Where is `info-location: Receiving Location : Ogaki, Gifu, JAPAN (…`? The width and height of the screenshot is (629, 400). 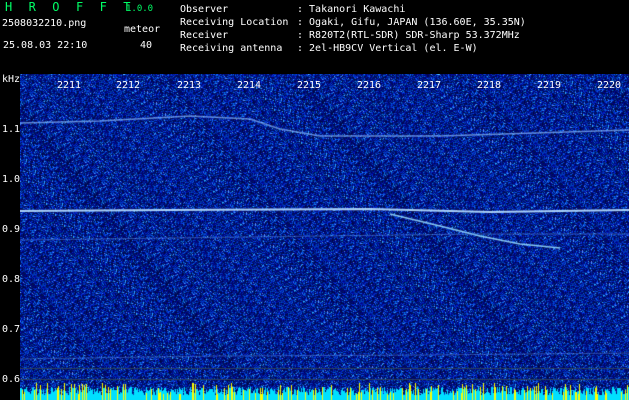
info-location: Receiving Location : Ogaki, Gifu, JAPAN (… is located at coordinates (353, 22).